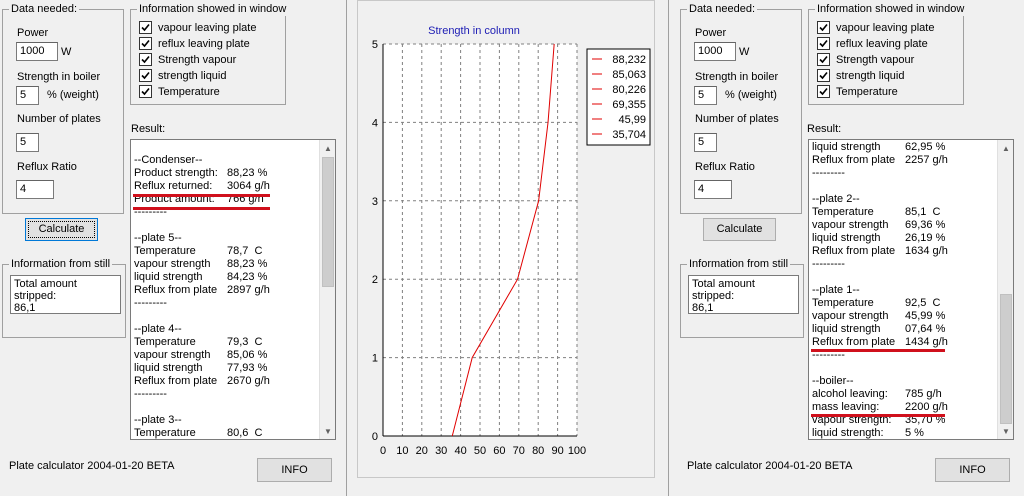  I want to click on result-line-value: 2200 g/h, so click(926, 407).